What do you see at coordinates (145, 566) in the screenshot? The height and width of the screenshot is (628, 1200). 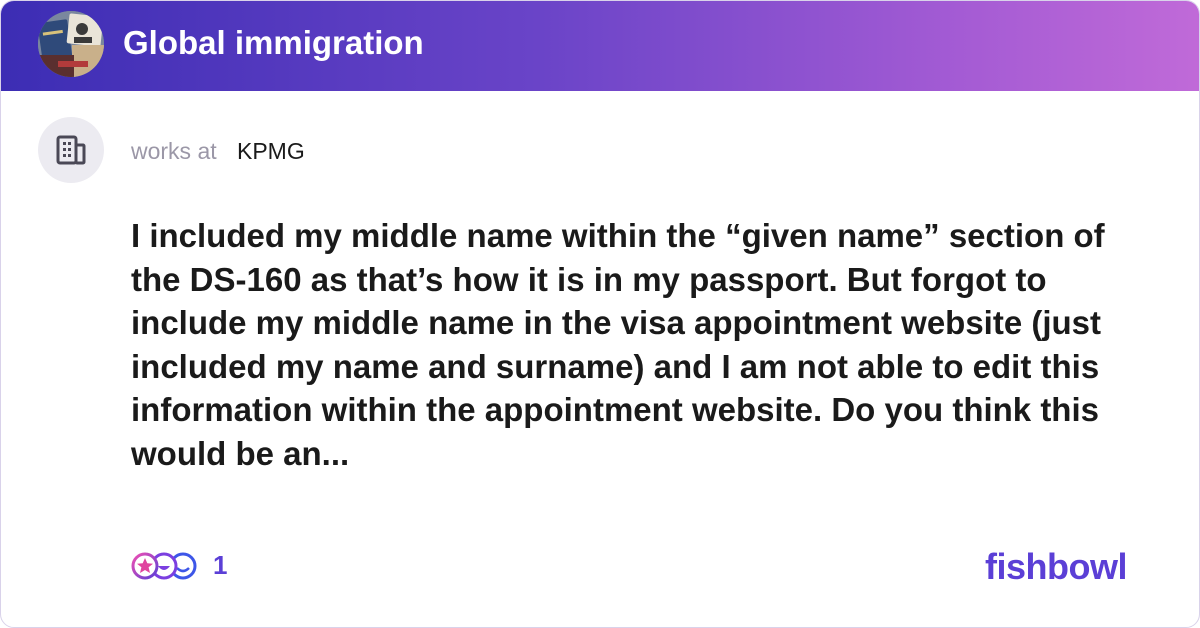 I see `star-reaction-icon` at bounding box center [145, 566].